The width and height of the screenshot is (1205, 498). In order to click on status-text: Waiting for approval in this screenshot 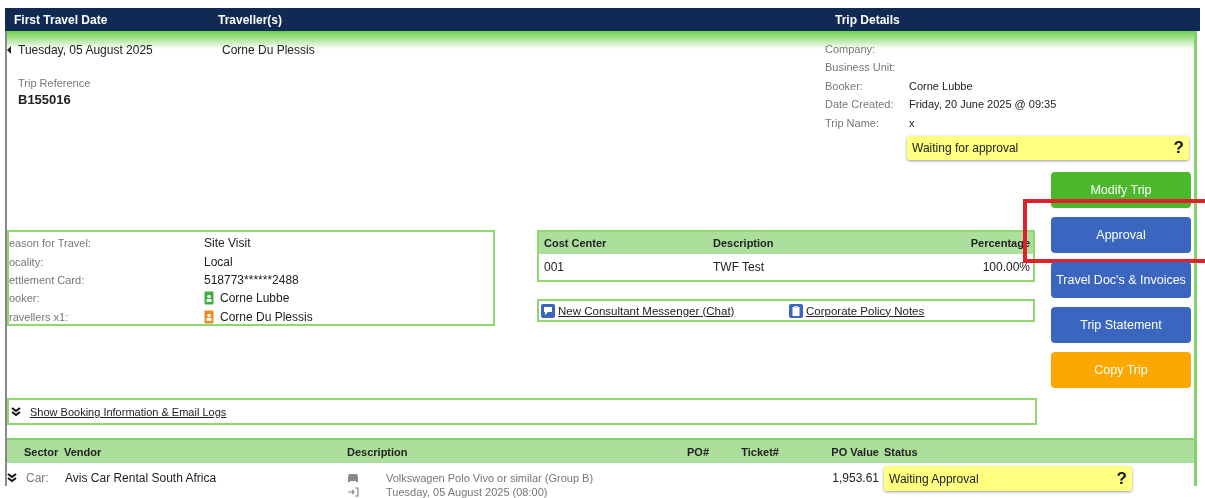, I will do `click(965, 147)`.